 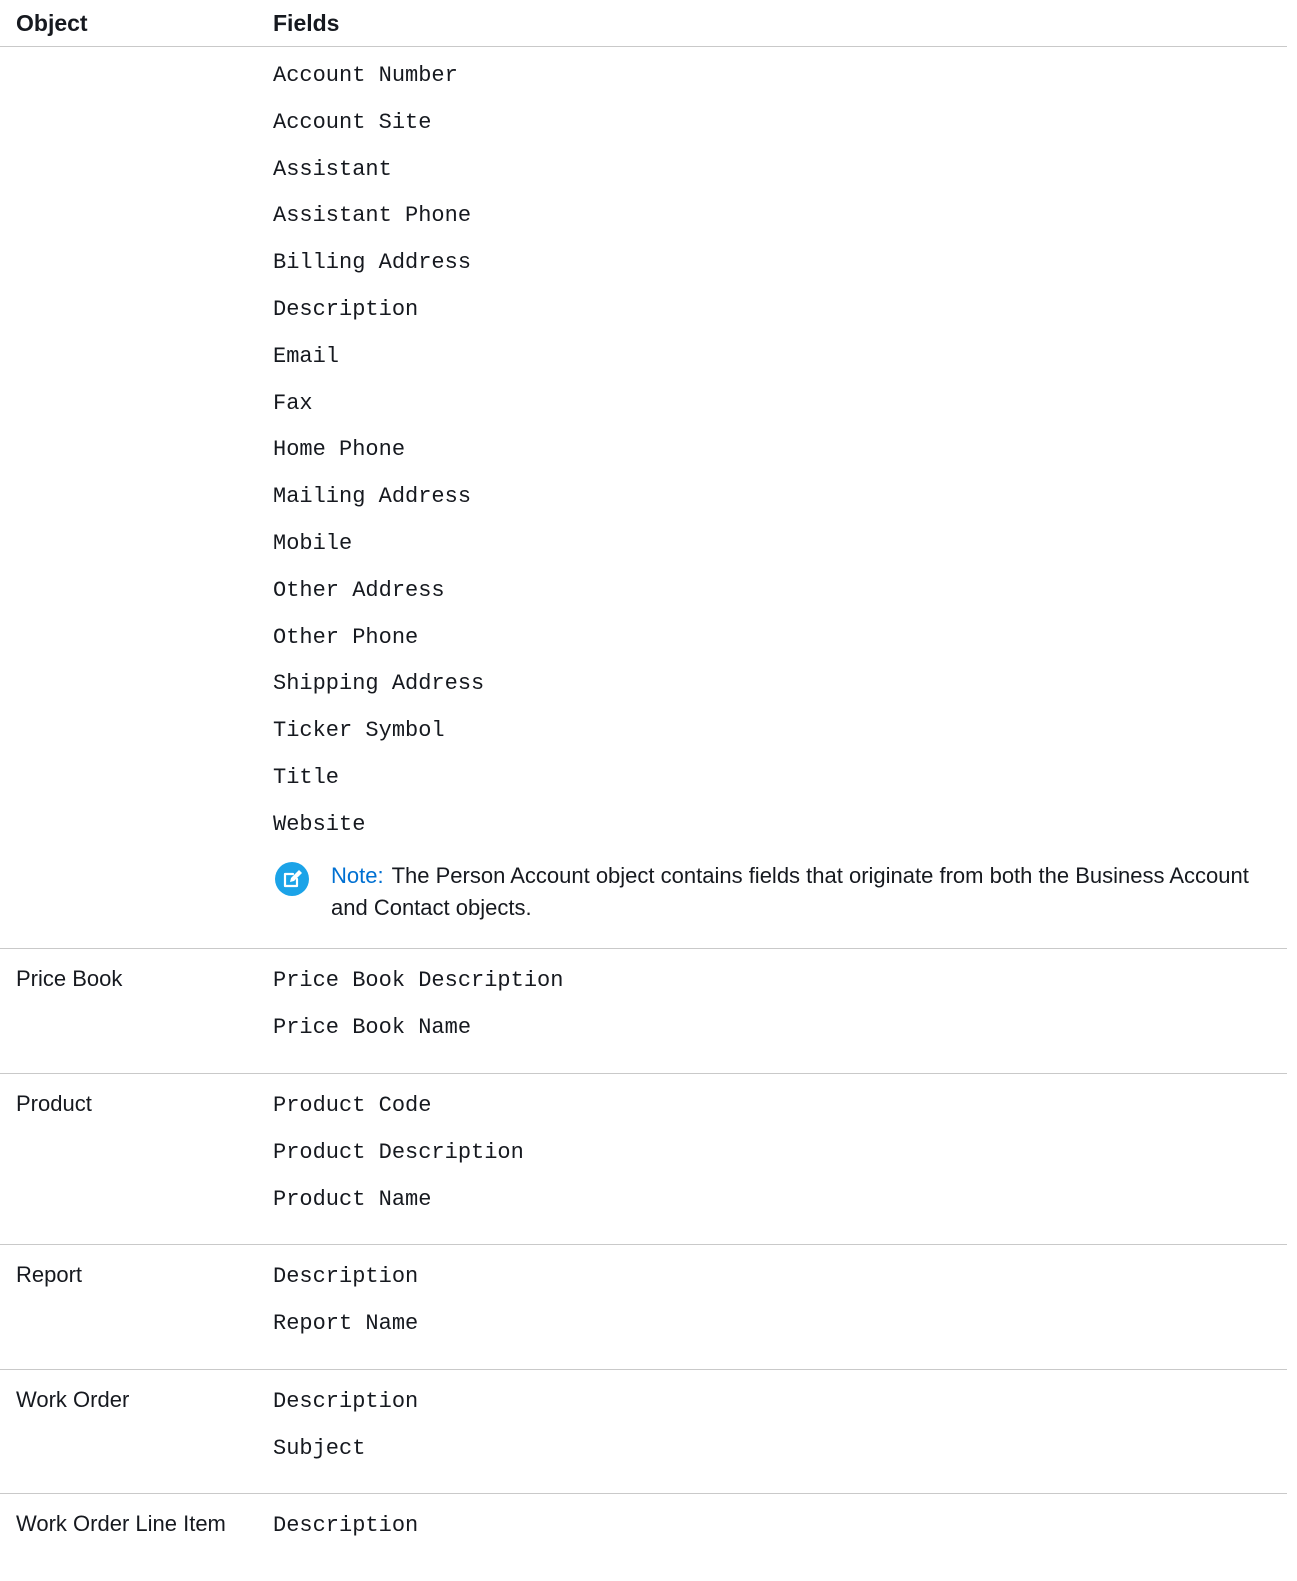 What do you see at coordinates (398, 1152) in the screenshot?
I see `field-item: Product Description` at bounding box center [398, 1152].